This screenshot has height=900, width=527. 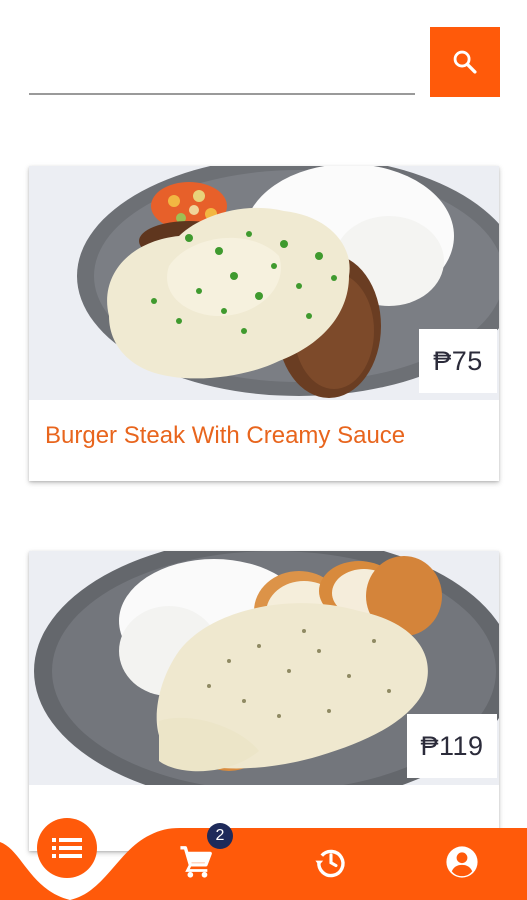 I want to click on list-icon, so click(x=67, y=848).